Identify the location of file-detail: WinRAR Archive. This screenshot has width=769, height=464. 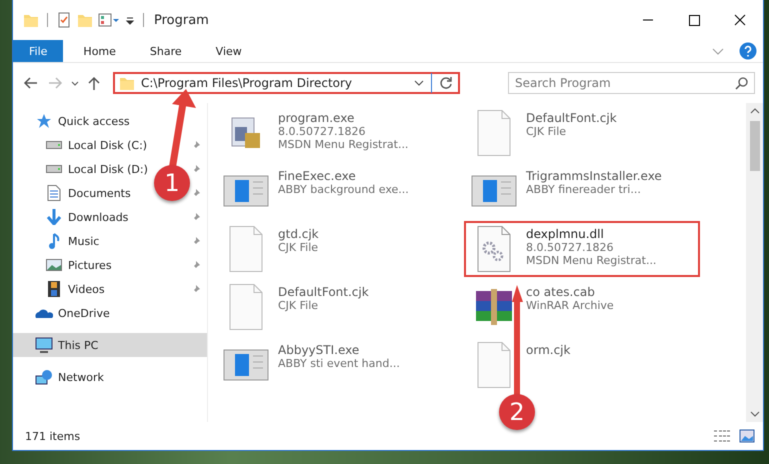
(570, 305).